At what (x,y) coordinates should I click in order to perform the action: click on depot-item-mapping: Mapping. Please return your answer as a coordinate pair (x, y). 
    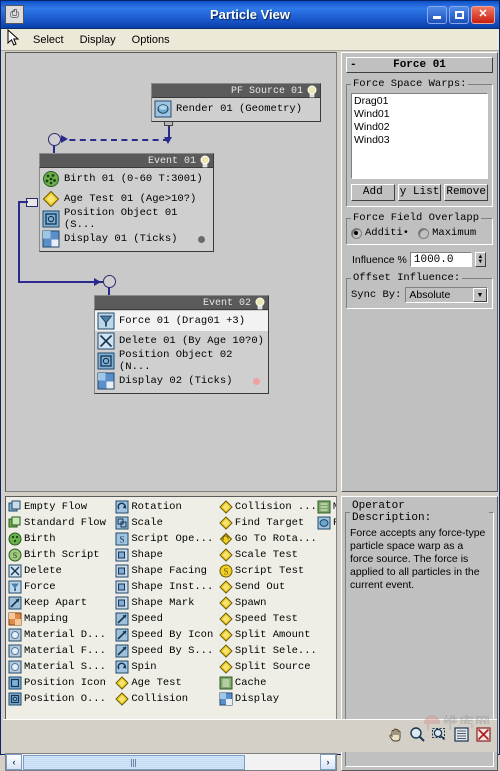
    Looking at the image, I should click on (61, 619).